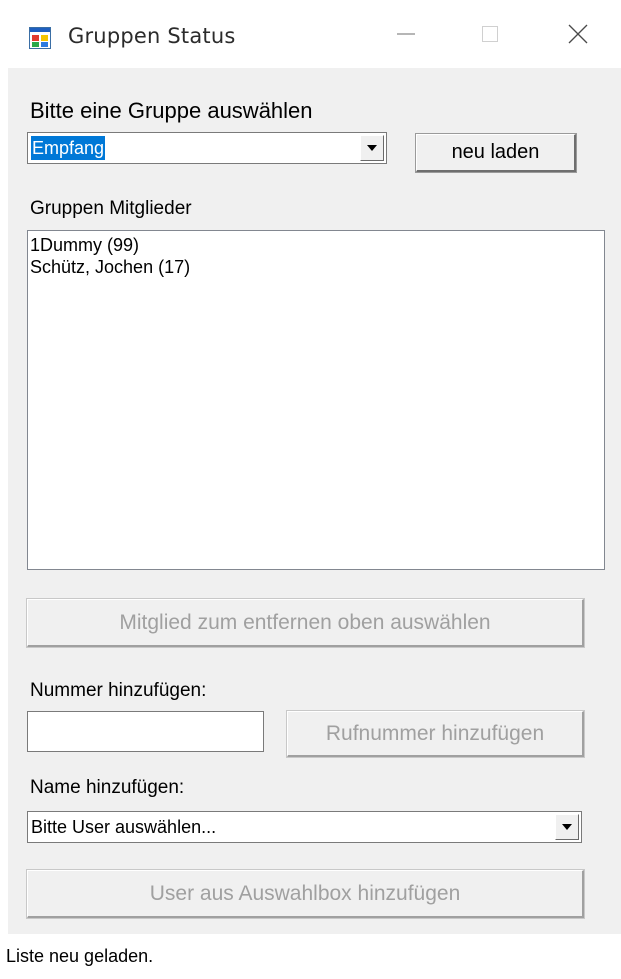 The height and width of the screenshot is (979, 621). What do you see at coordinates (316, 267) in the screenshot?
I see `list-item: Schütz, Jochen (17)` at bounding box center [316, 267].